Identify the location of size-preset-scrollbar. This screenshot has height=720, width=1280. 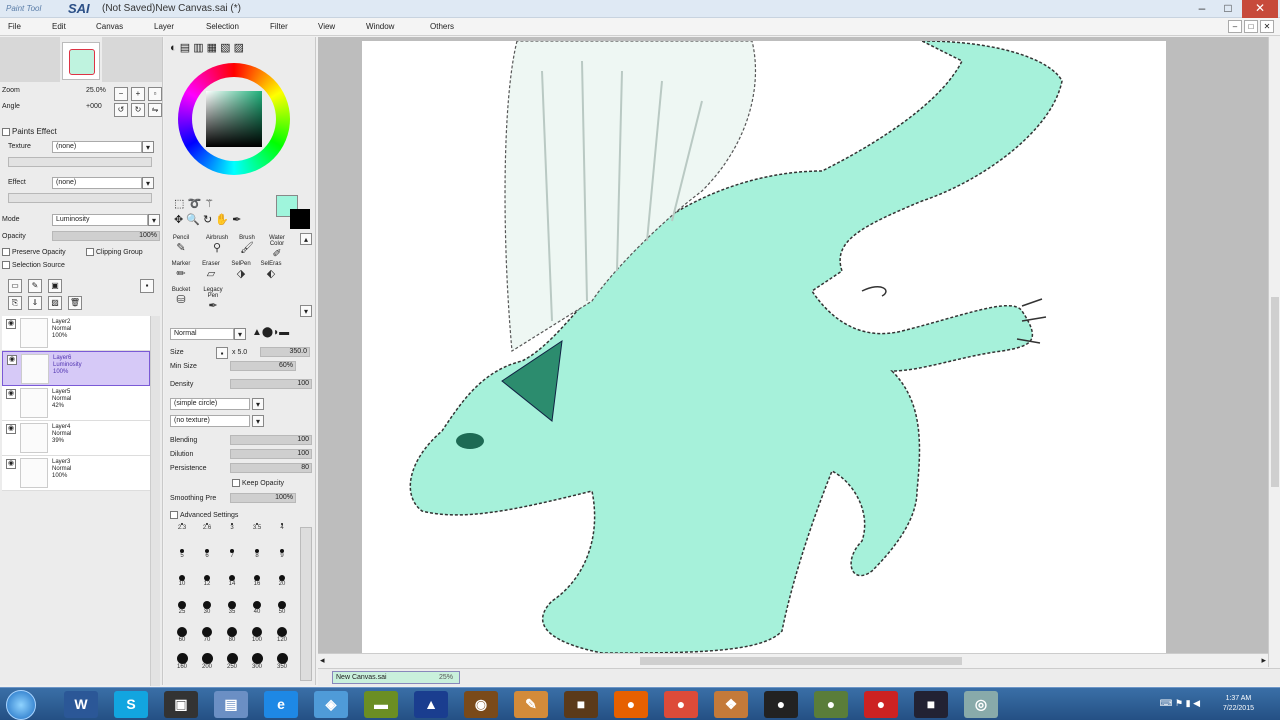
(306, 604).